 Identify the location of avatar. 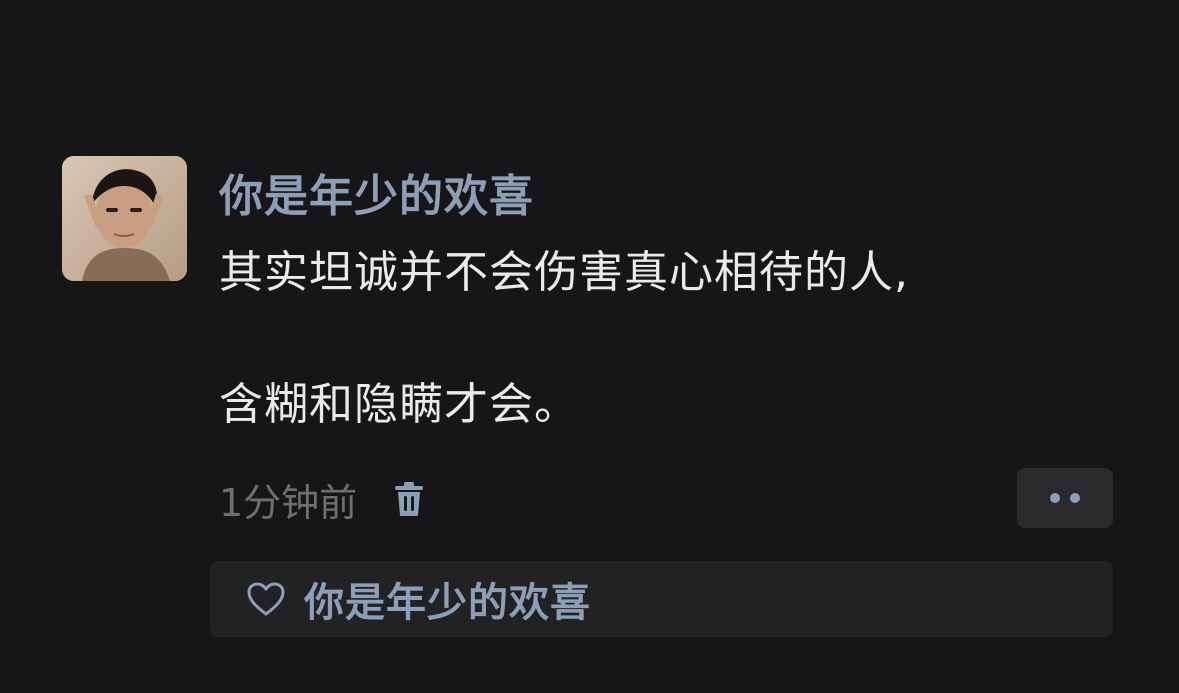
(124, 218).